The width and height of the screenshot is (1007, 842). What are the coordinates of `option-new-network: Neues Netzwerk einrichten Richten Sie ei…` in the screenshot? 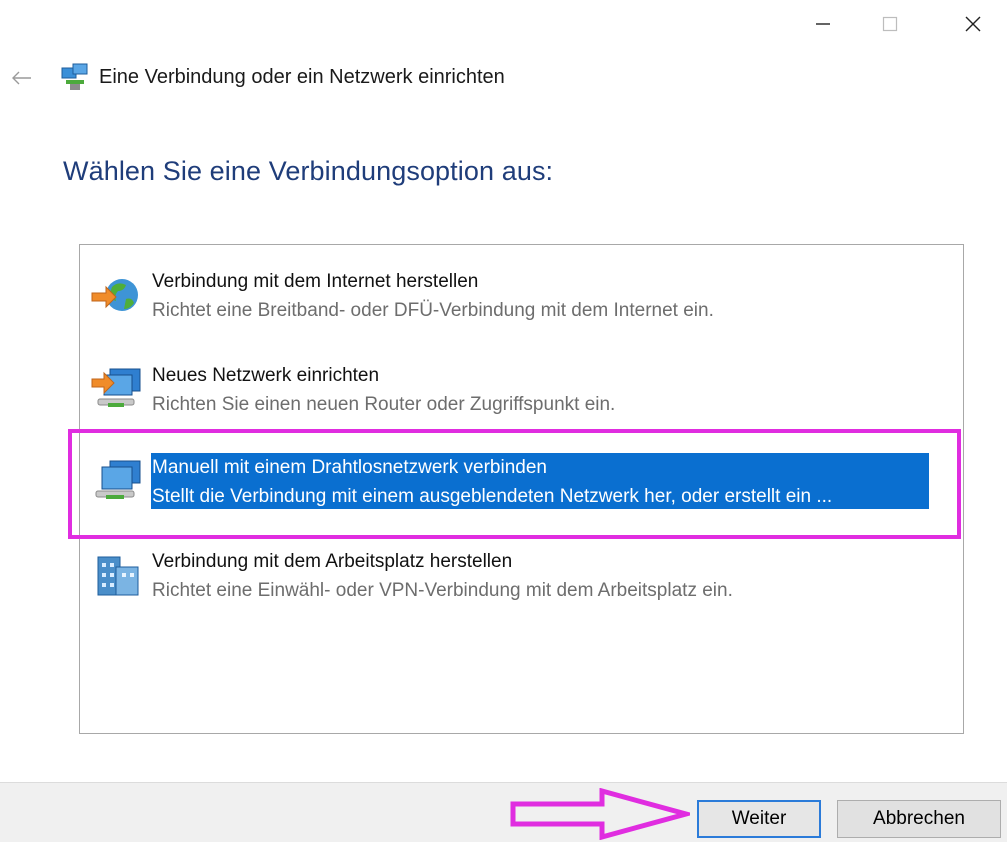 It's located at (521, 379).